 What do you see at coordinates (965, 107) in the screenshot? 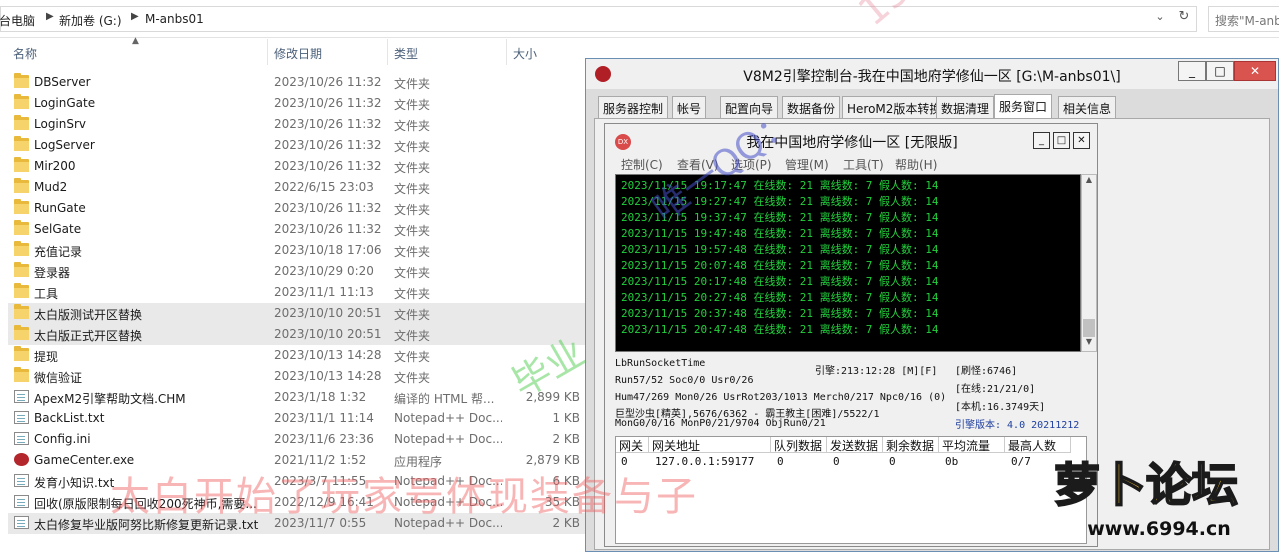
I see `tab-data-clean: 数据清理` at bounding box center [965, 107].